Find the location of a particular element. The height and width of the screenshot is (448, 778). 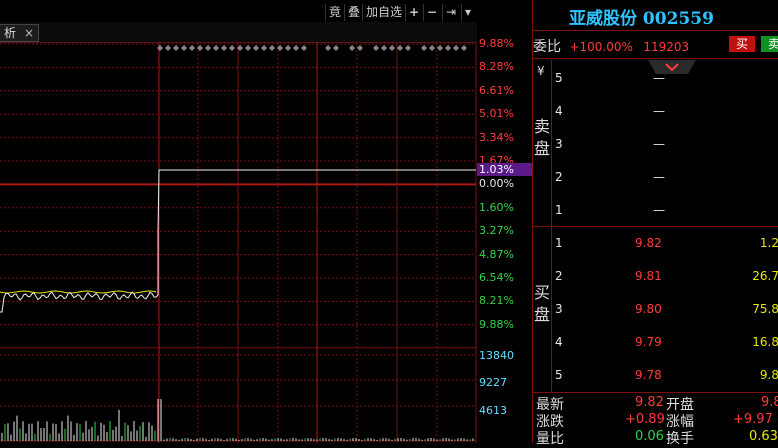

ask-level: 5 is located at coordinates (559, 78).